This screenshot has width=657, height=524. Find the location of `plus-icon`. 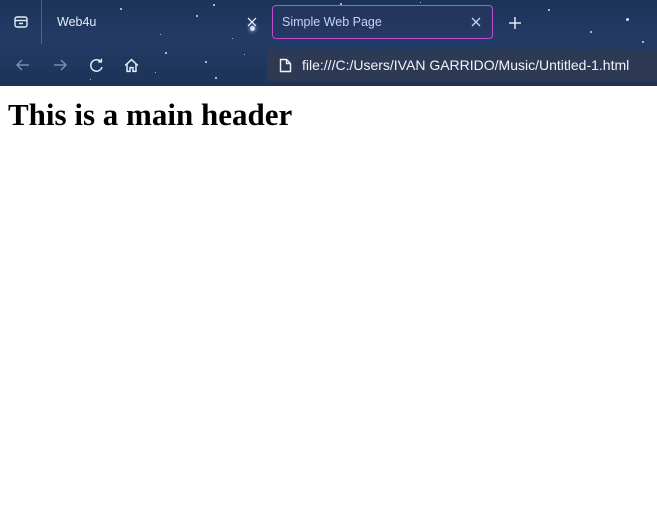

plus-icon is located at coordinates (515, 23).